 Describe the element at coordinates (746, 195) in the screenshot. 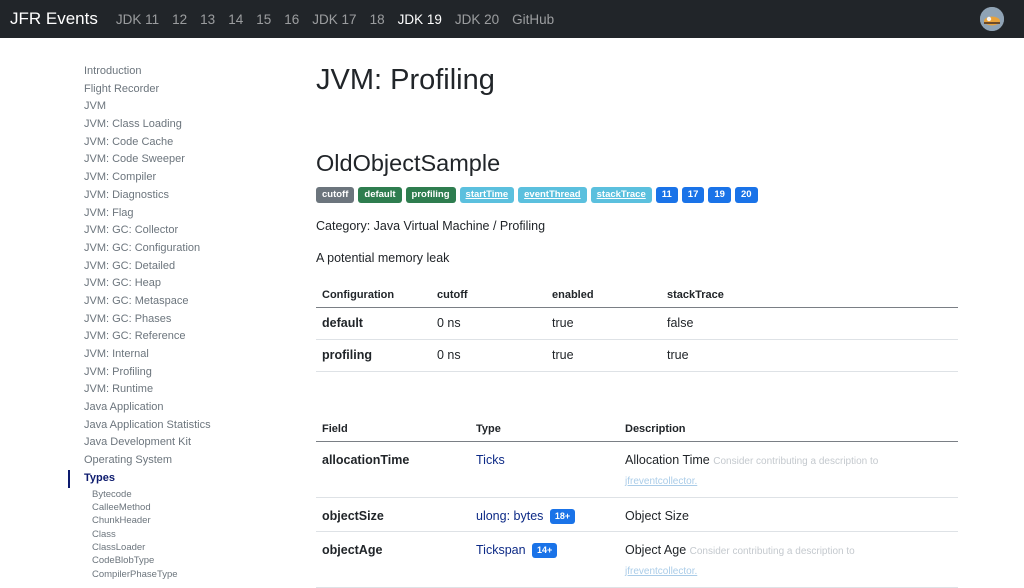

I see `badge-jdk-20: 20` at that location.